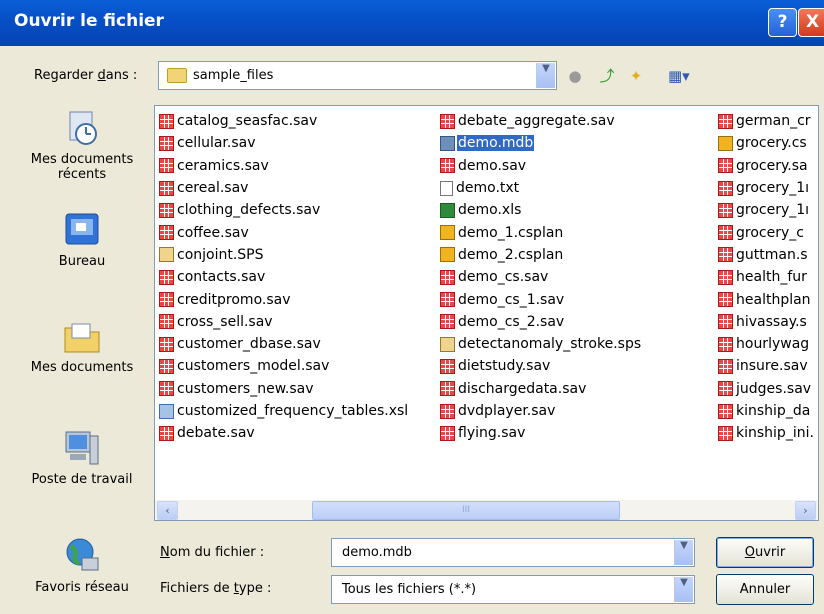  Describe the element at coordinates (492, 165) in the screenshot. I see `file-name: demo.sav` at that location.